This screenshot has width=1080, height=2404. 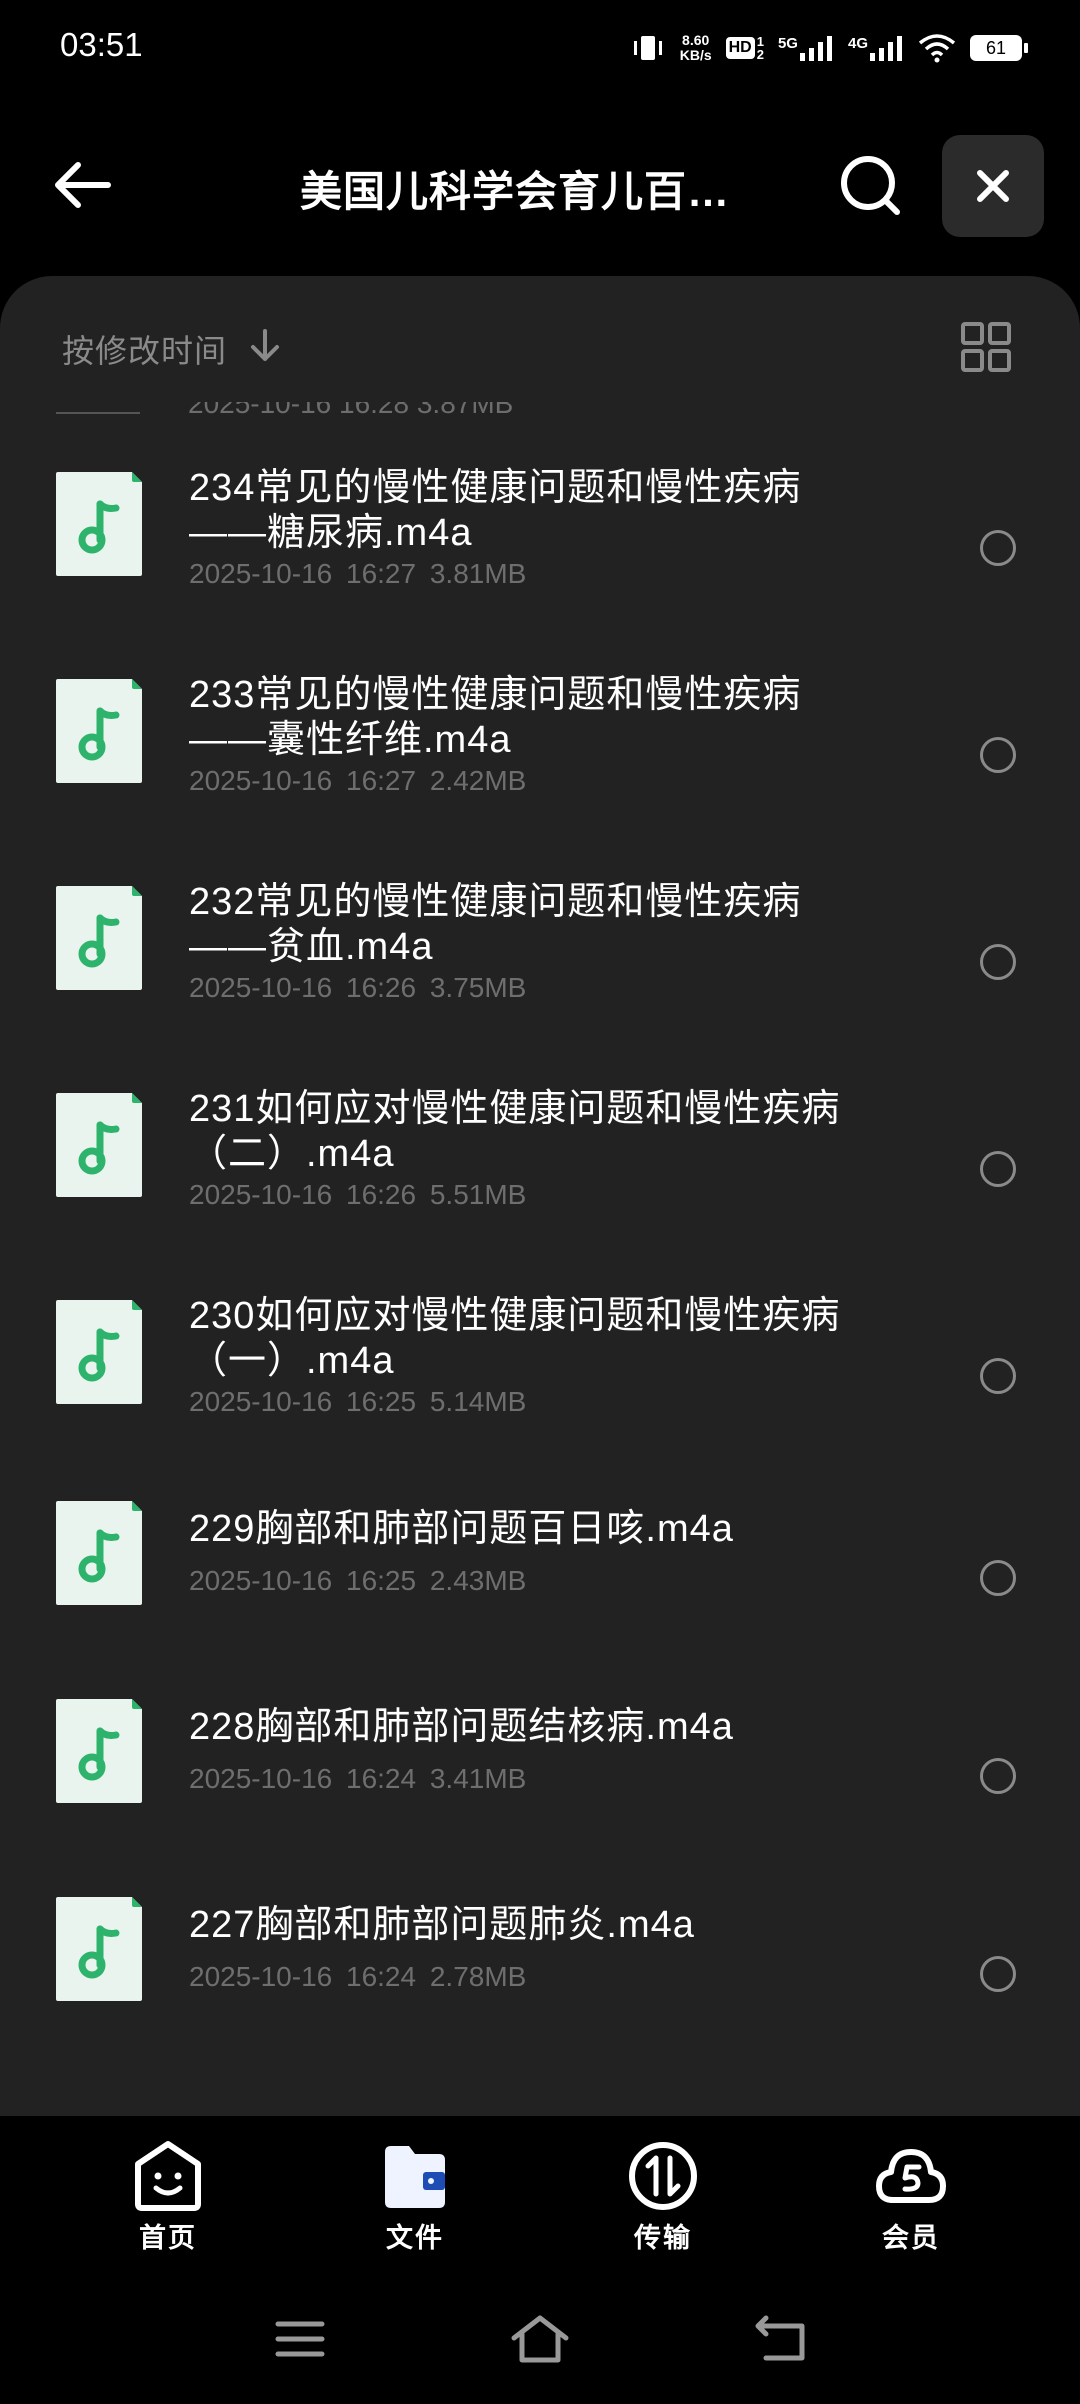 What do you see at coordinates (911, 2238) in the screenshot?
I see `nav-vip-label: 会员` at bounding box center [911, 2238].